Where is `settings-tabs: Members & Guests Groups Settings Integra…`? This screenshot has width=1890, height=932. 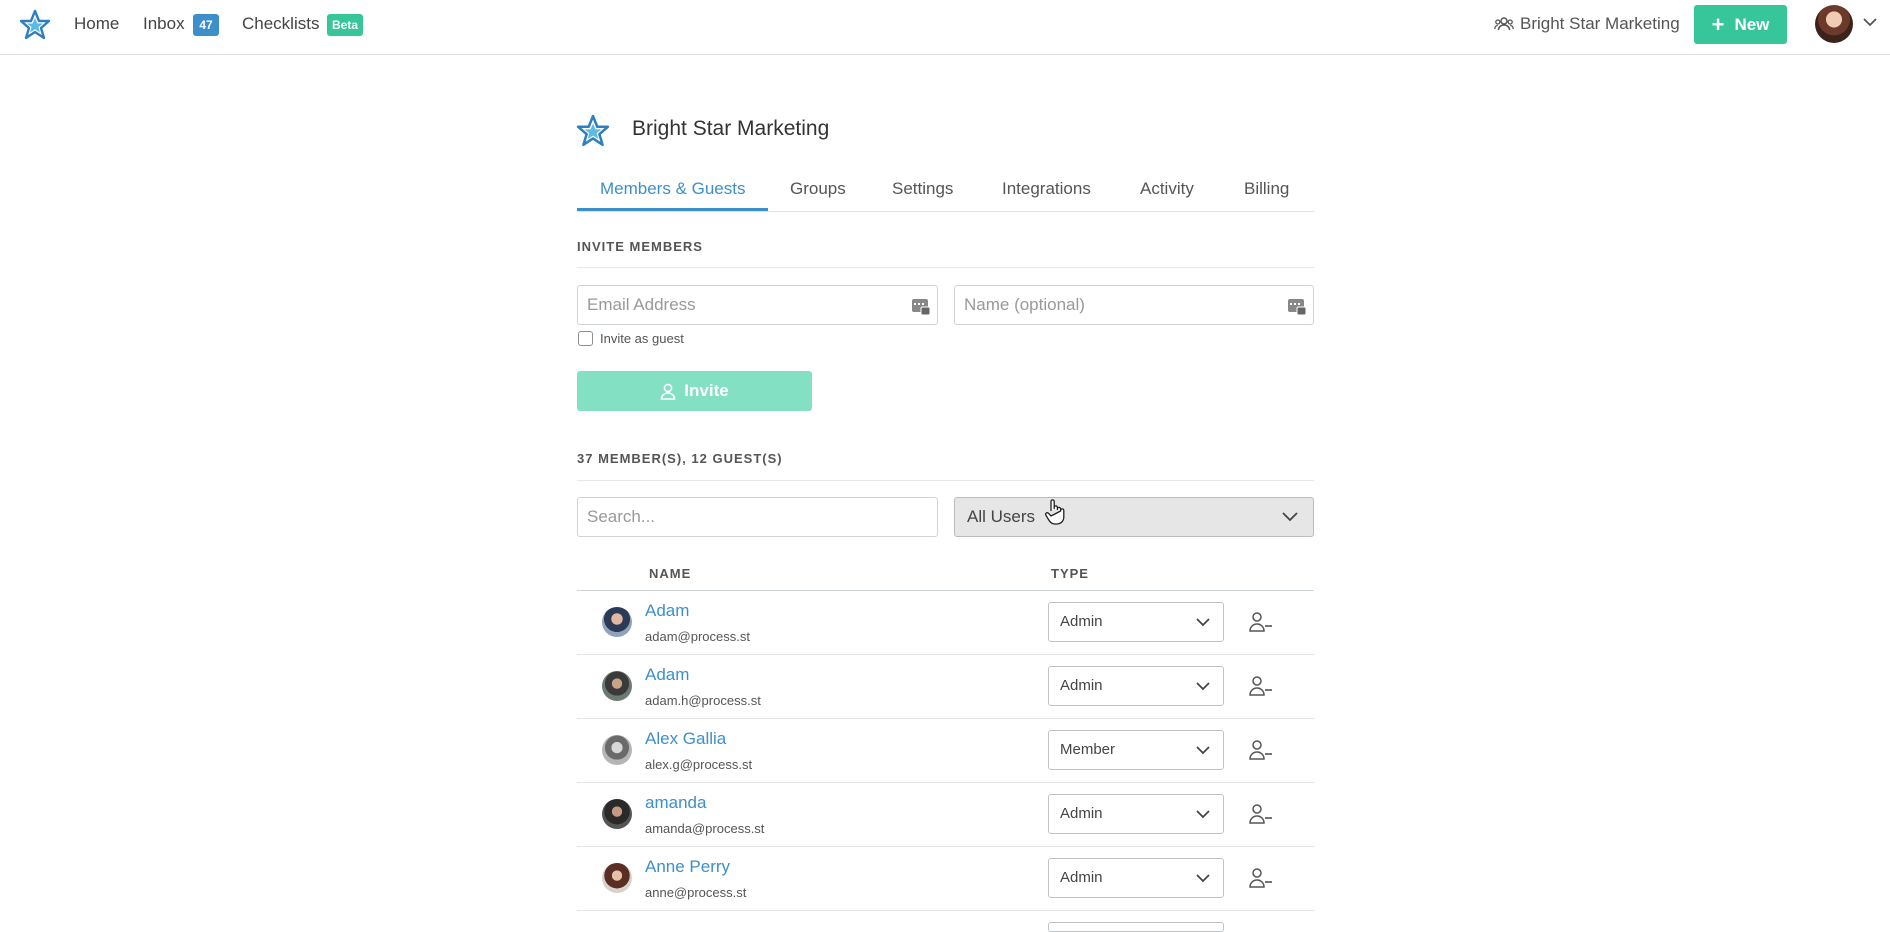 settings-tabs: Members & Guests Groups Settings Integra… is located at coordinates (945, 193).